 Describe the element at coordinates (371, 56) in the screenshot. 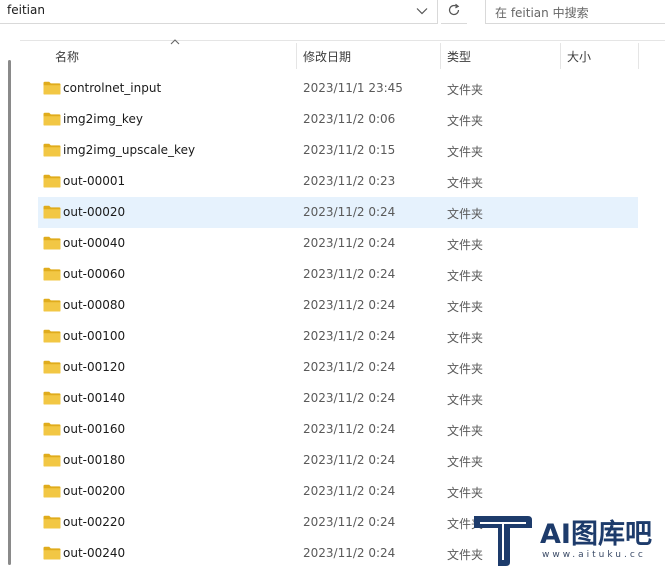

I see `column-date: 修改日期` at that location.